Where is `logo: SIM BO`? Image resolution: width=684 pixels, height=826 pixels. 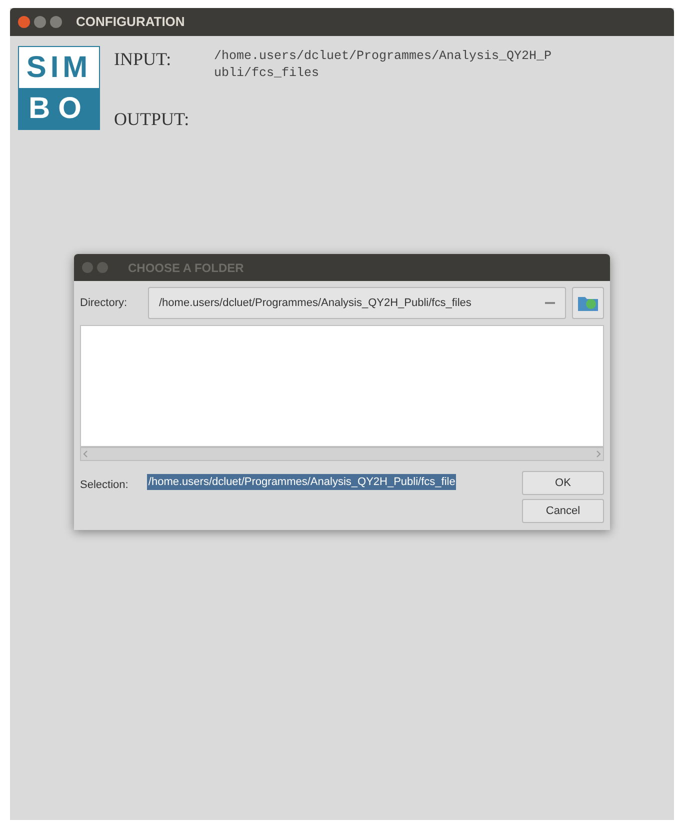
logo: SIM BO is located at coordinates (59, 88).